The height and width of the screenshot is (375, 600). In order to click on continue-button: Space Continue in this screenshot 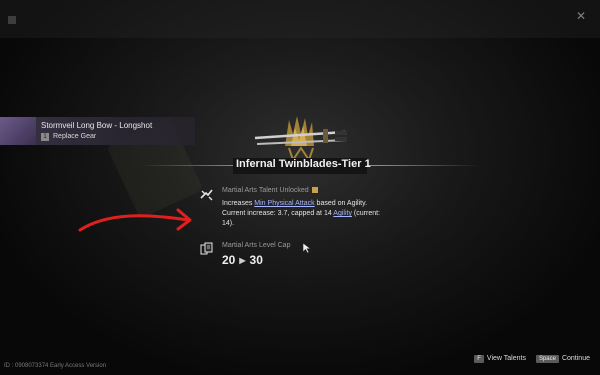, I will do `click(562, 359)`.